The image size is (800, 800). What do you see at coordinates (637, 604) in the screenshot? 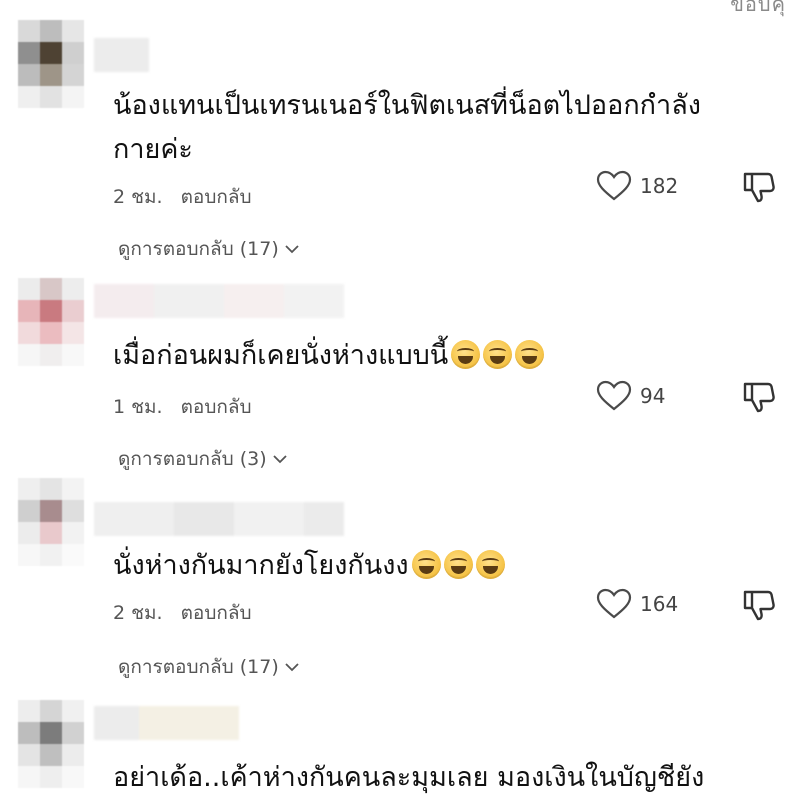
I see `like-button: 164` at bounding box center [637, 604].